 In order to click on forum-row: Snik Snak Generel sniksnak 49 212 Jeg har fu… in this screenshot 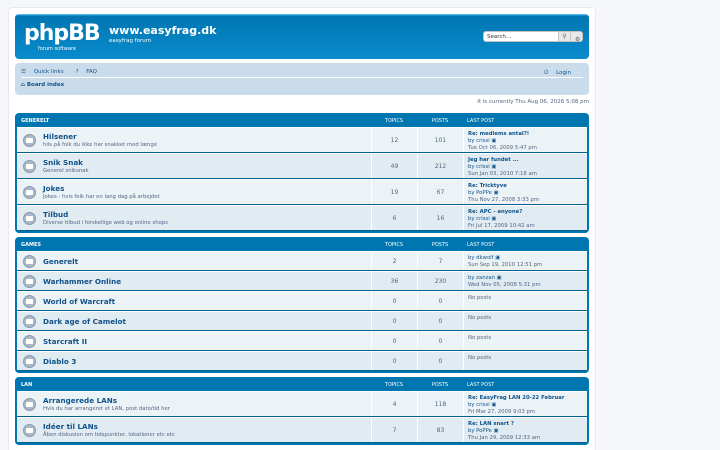, I will do `click(302, 166)`.